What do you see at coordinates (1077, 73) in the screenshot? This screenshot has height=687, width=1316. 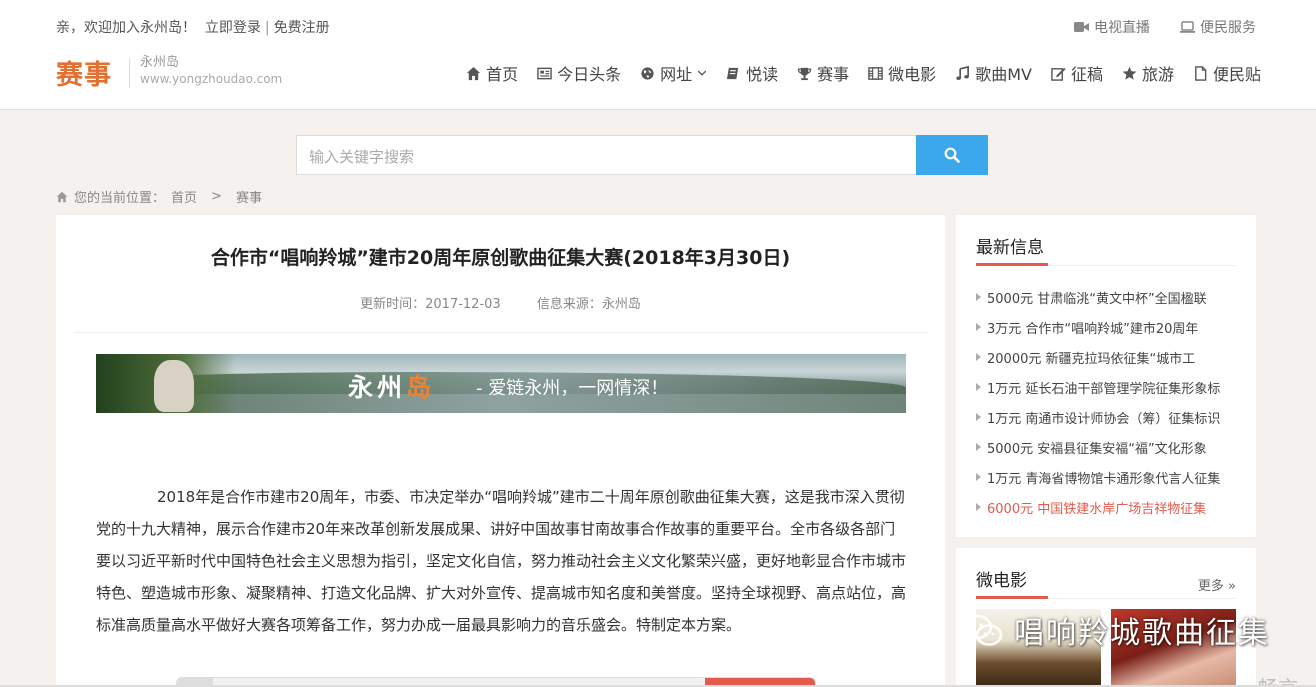 I see `nav-item-submissions: 征稿` at bounding box center [1077, 73].